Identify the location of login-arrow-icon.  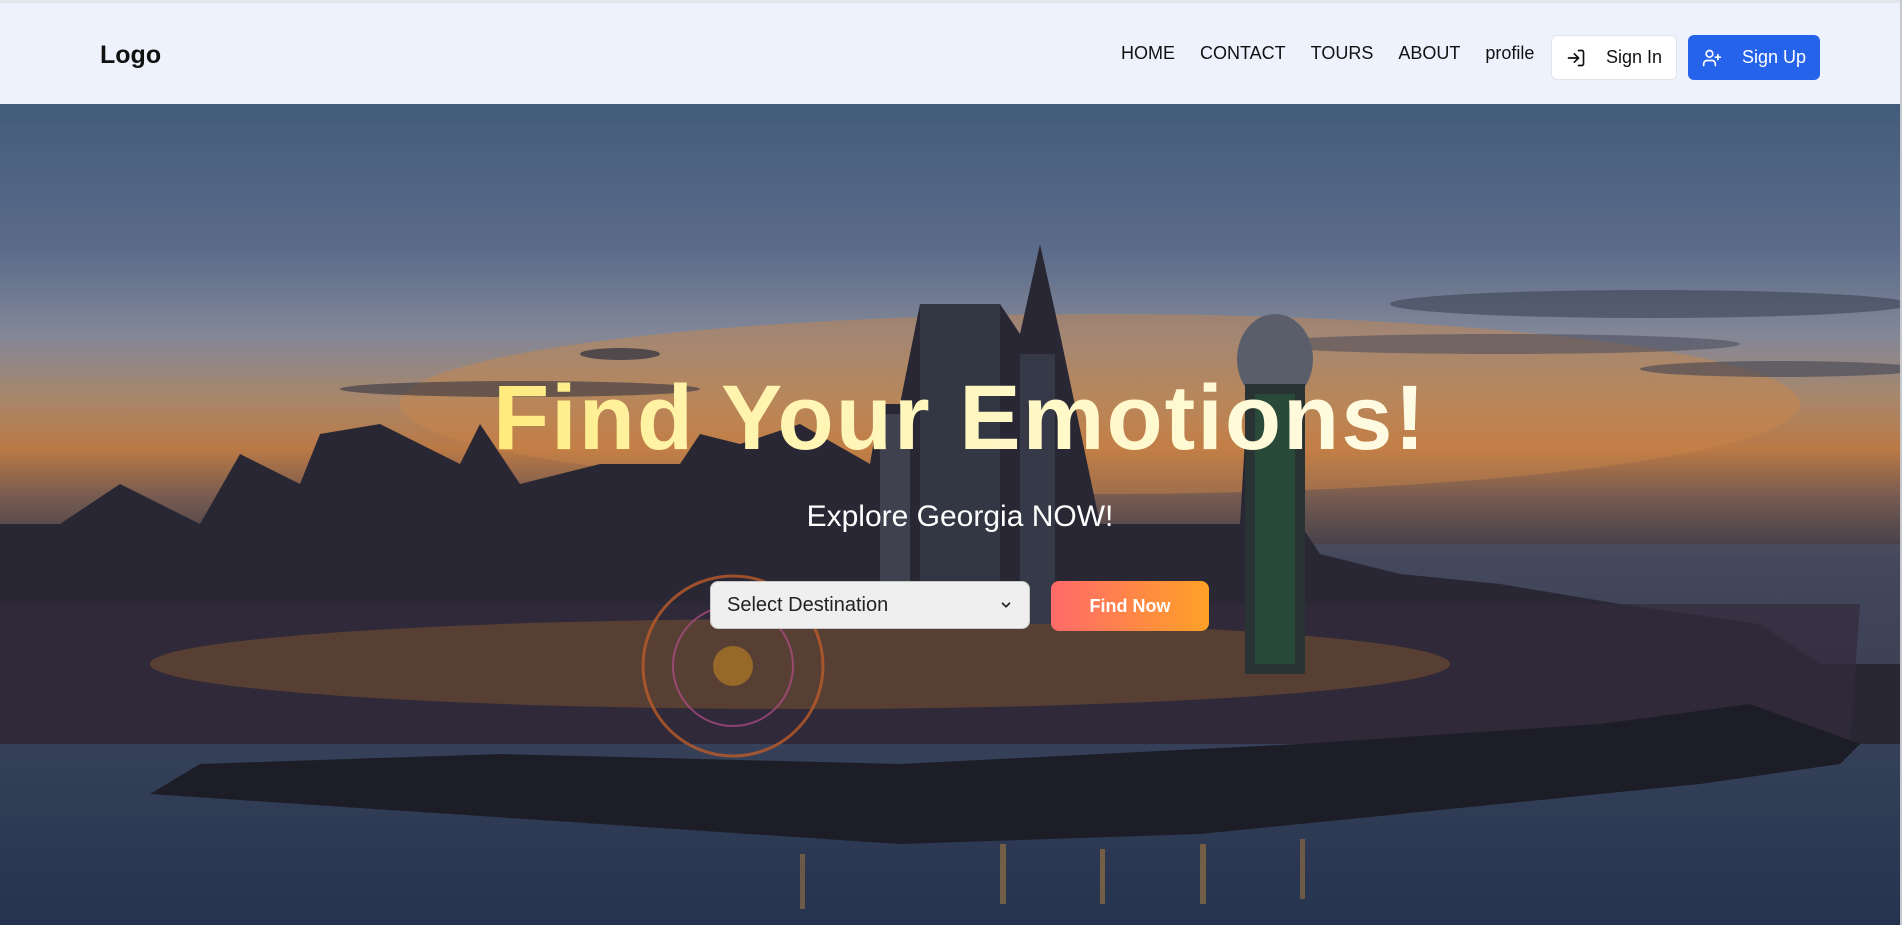
(1576, 57).